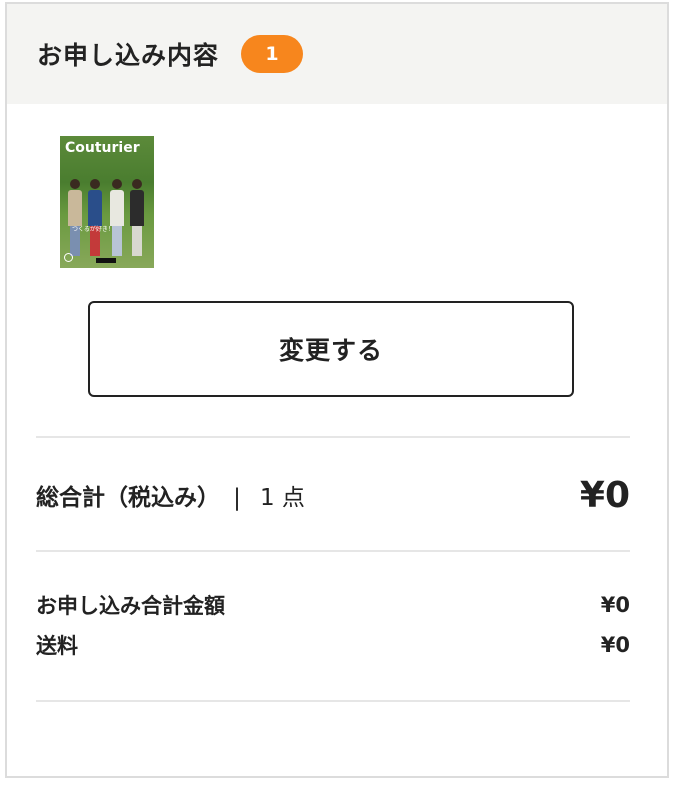 Image resolution: width=677 pixels, height=790 pixels. Describe the element at coordinates (68, 257) in the screenshot. I see `publisher-logo-icon` at that location.